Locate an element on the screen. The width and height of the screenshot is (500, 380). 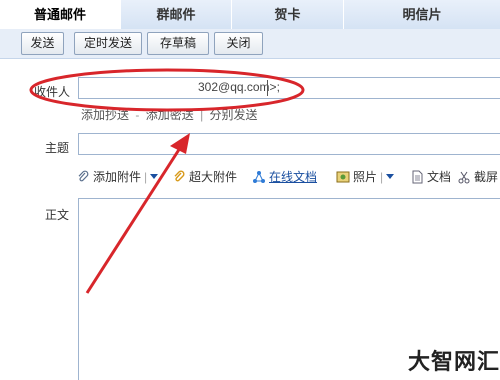
large-paperclip-icon is located at coordinates (179, 175).